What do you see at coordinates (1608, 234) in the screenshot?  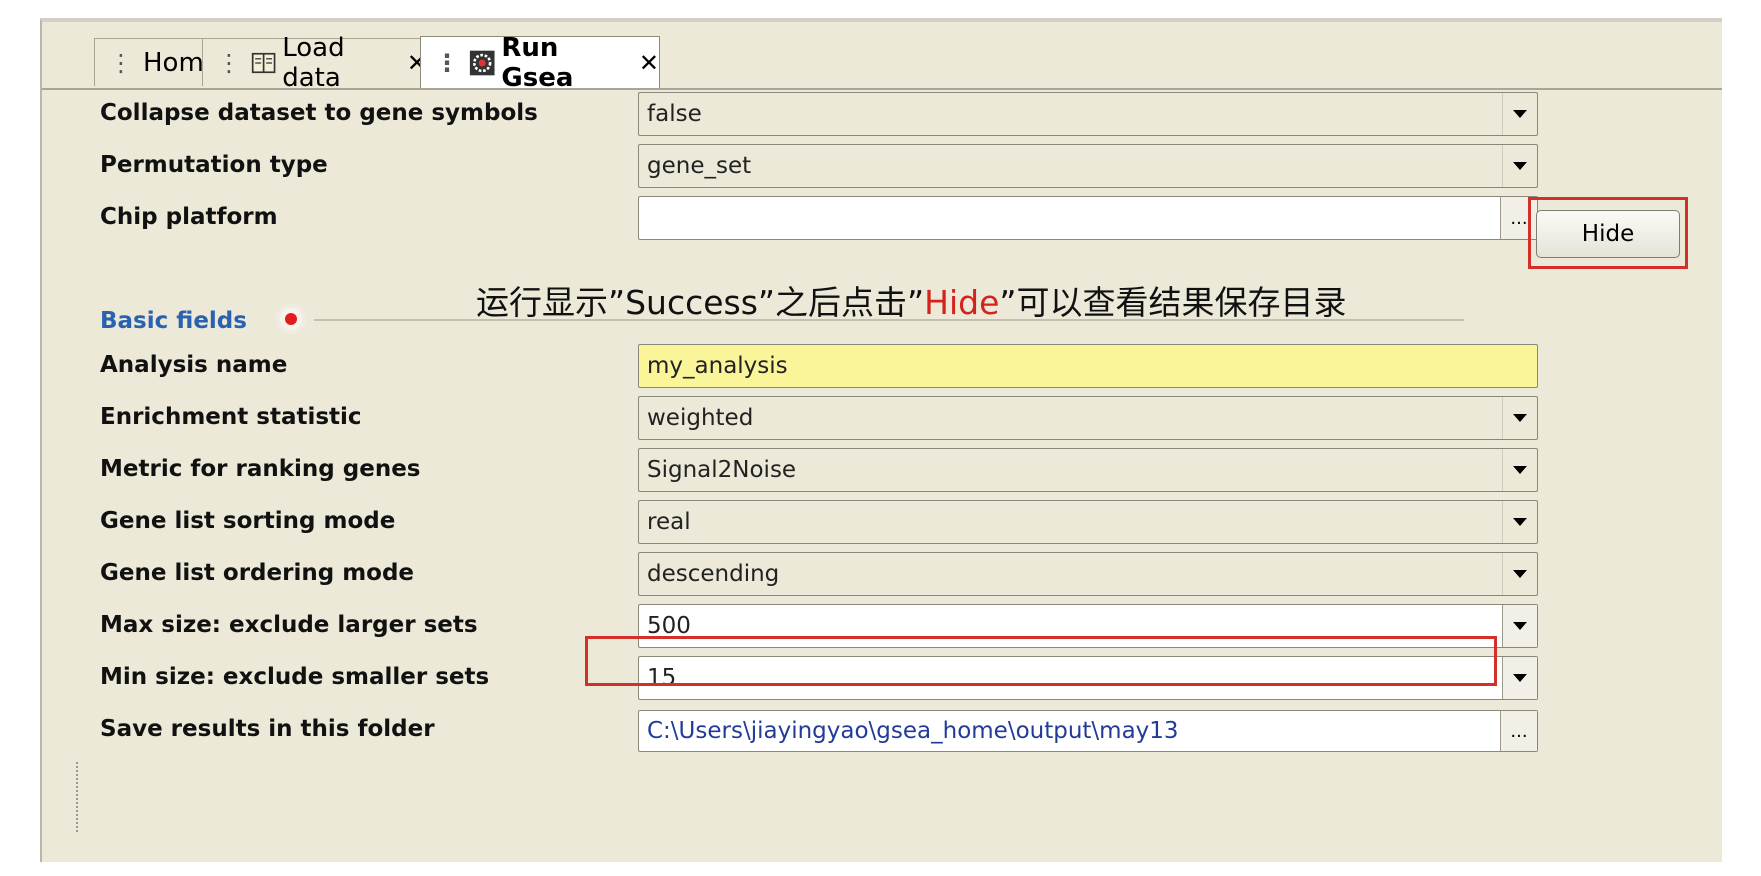 I see `hide-button: Hide` at bounding box center [1608, 234].